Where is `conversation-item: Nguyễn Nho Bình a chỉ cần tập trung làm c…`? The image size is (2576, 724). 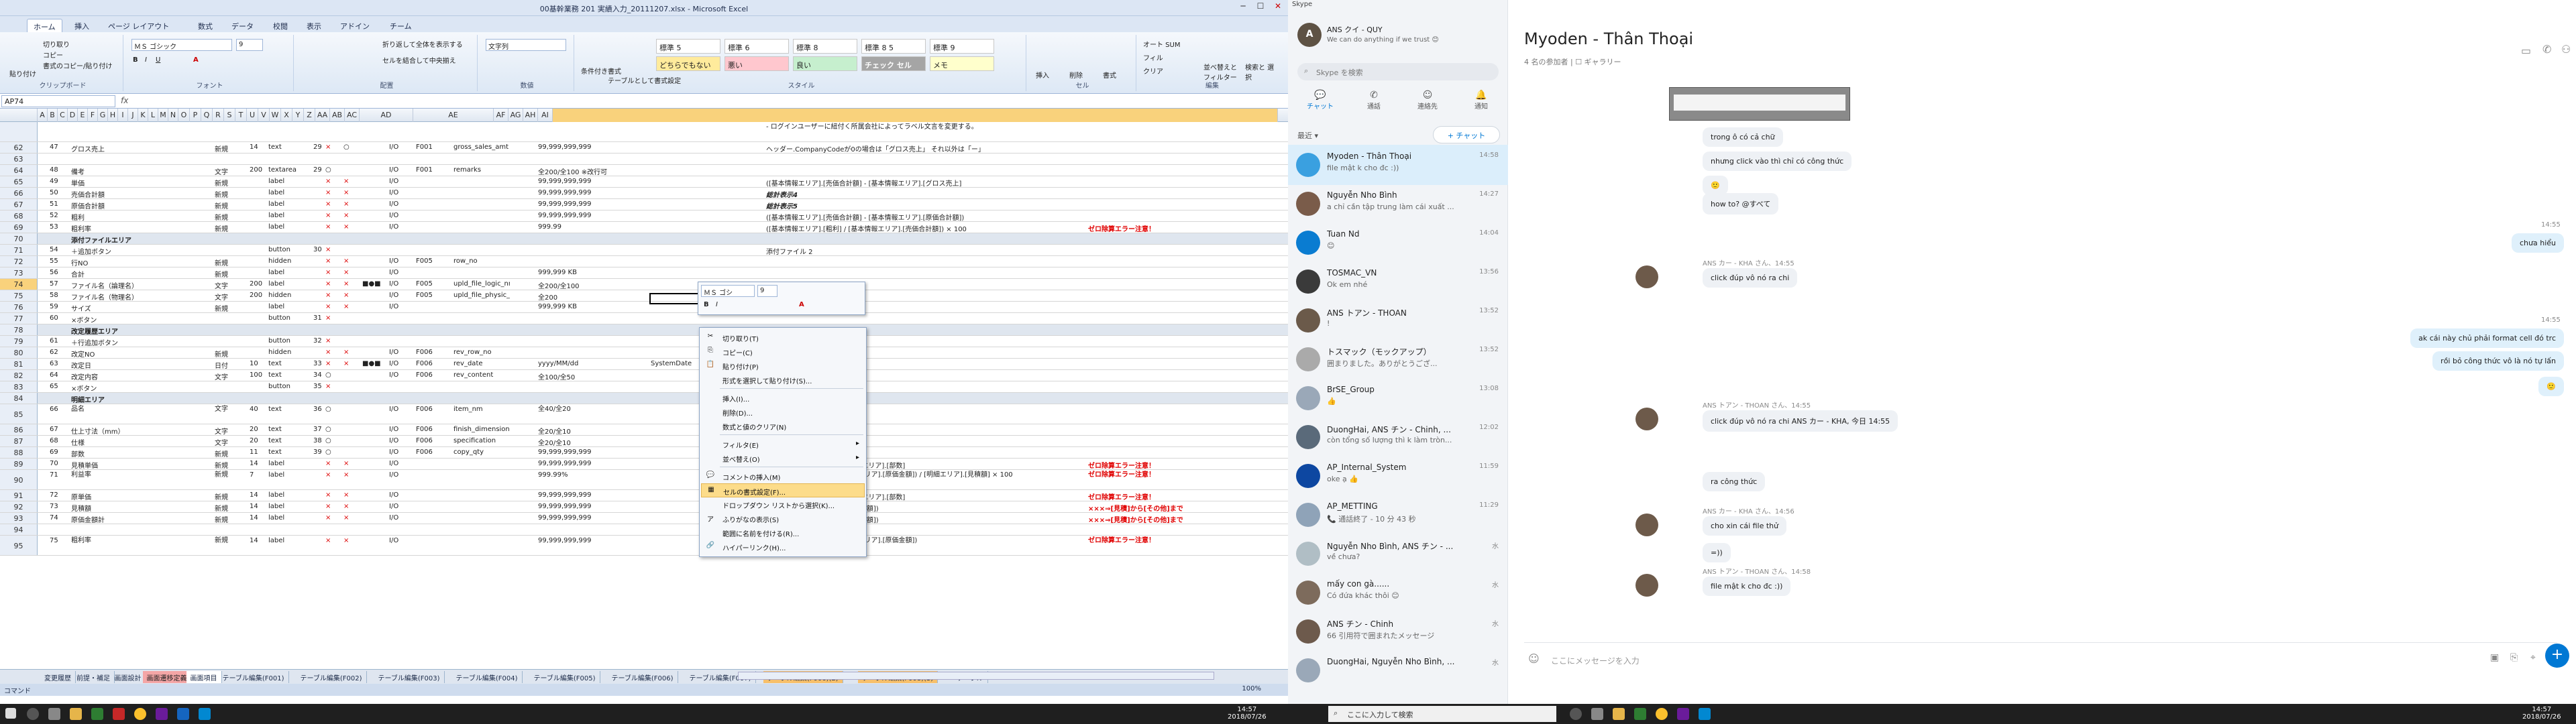
conversation-item: Nguyễn Nho Bình a chỉ cần tập trung làm c… is located at coordinates (1398, 204).